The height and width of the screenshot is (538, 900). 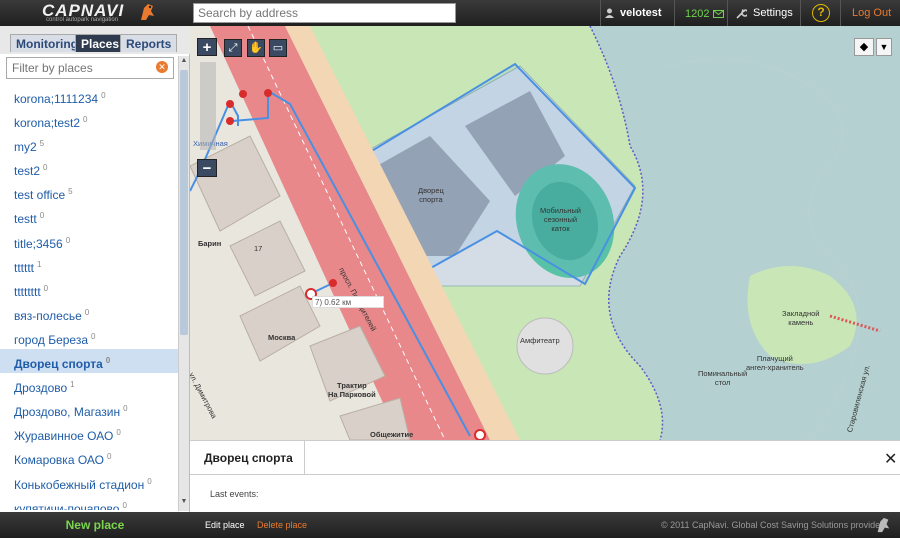 I want to click on list-item: город Береза 0, so click(x=89, y=337).